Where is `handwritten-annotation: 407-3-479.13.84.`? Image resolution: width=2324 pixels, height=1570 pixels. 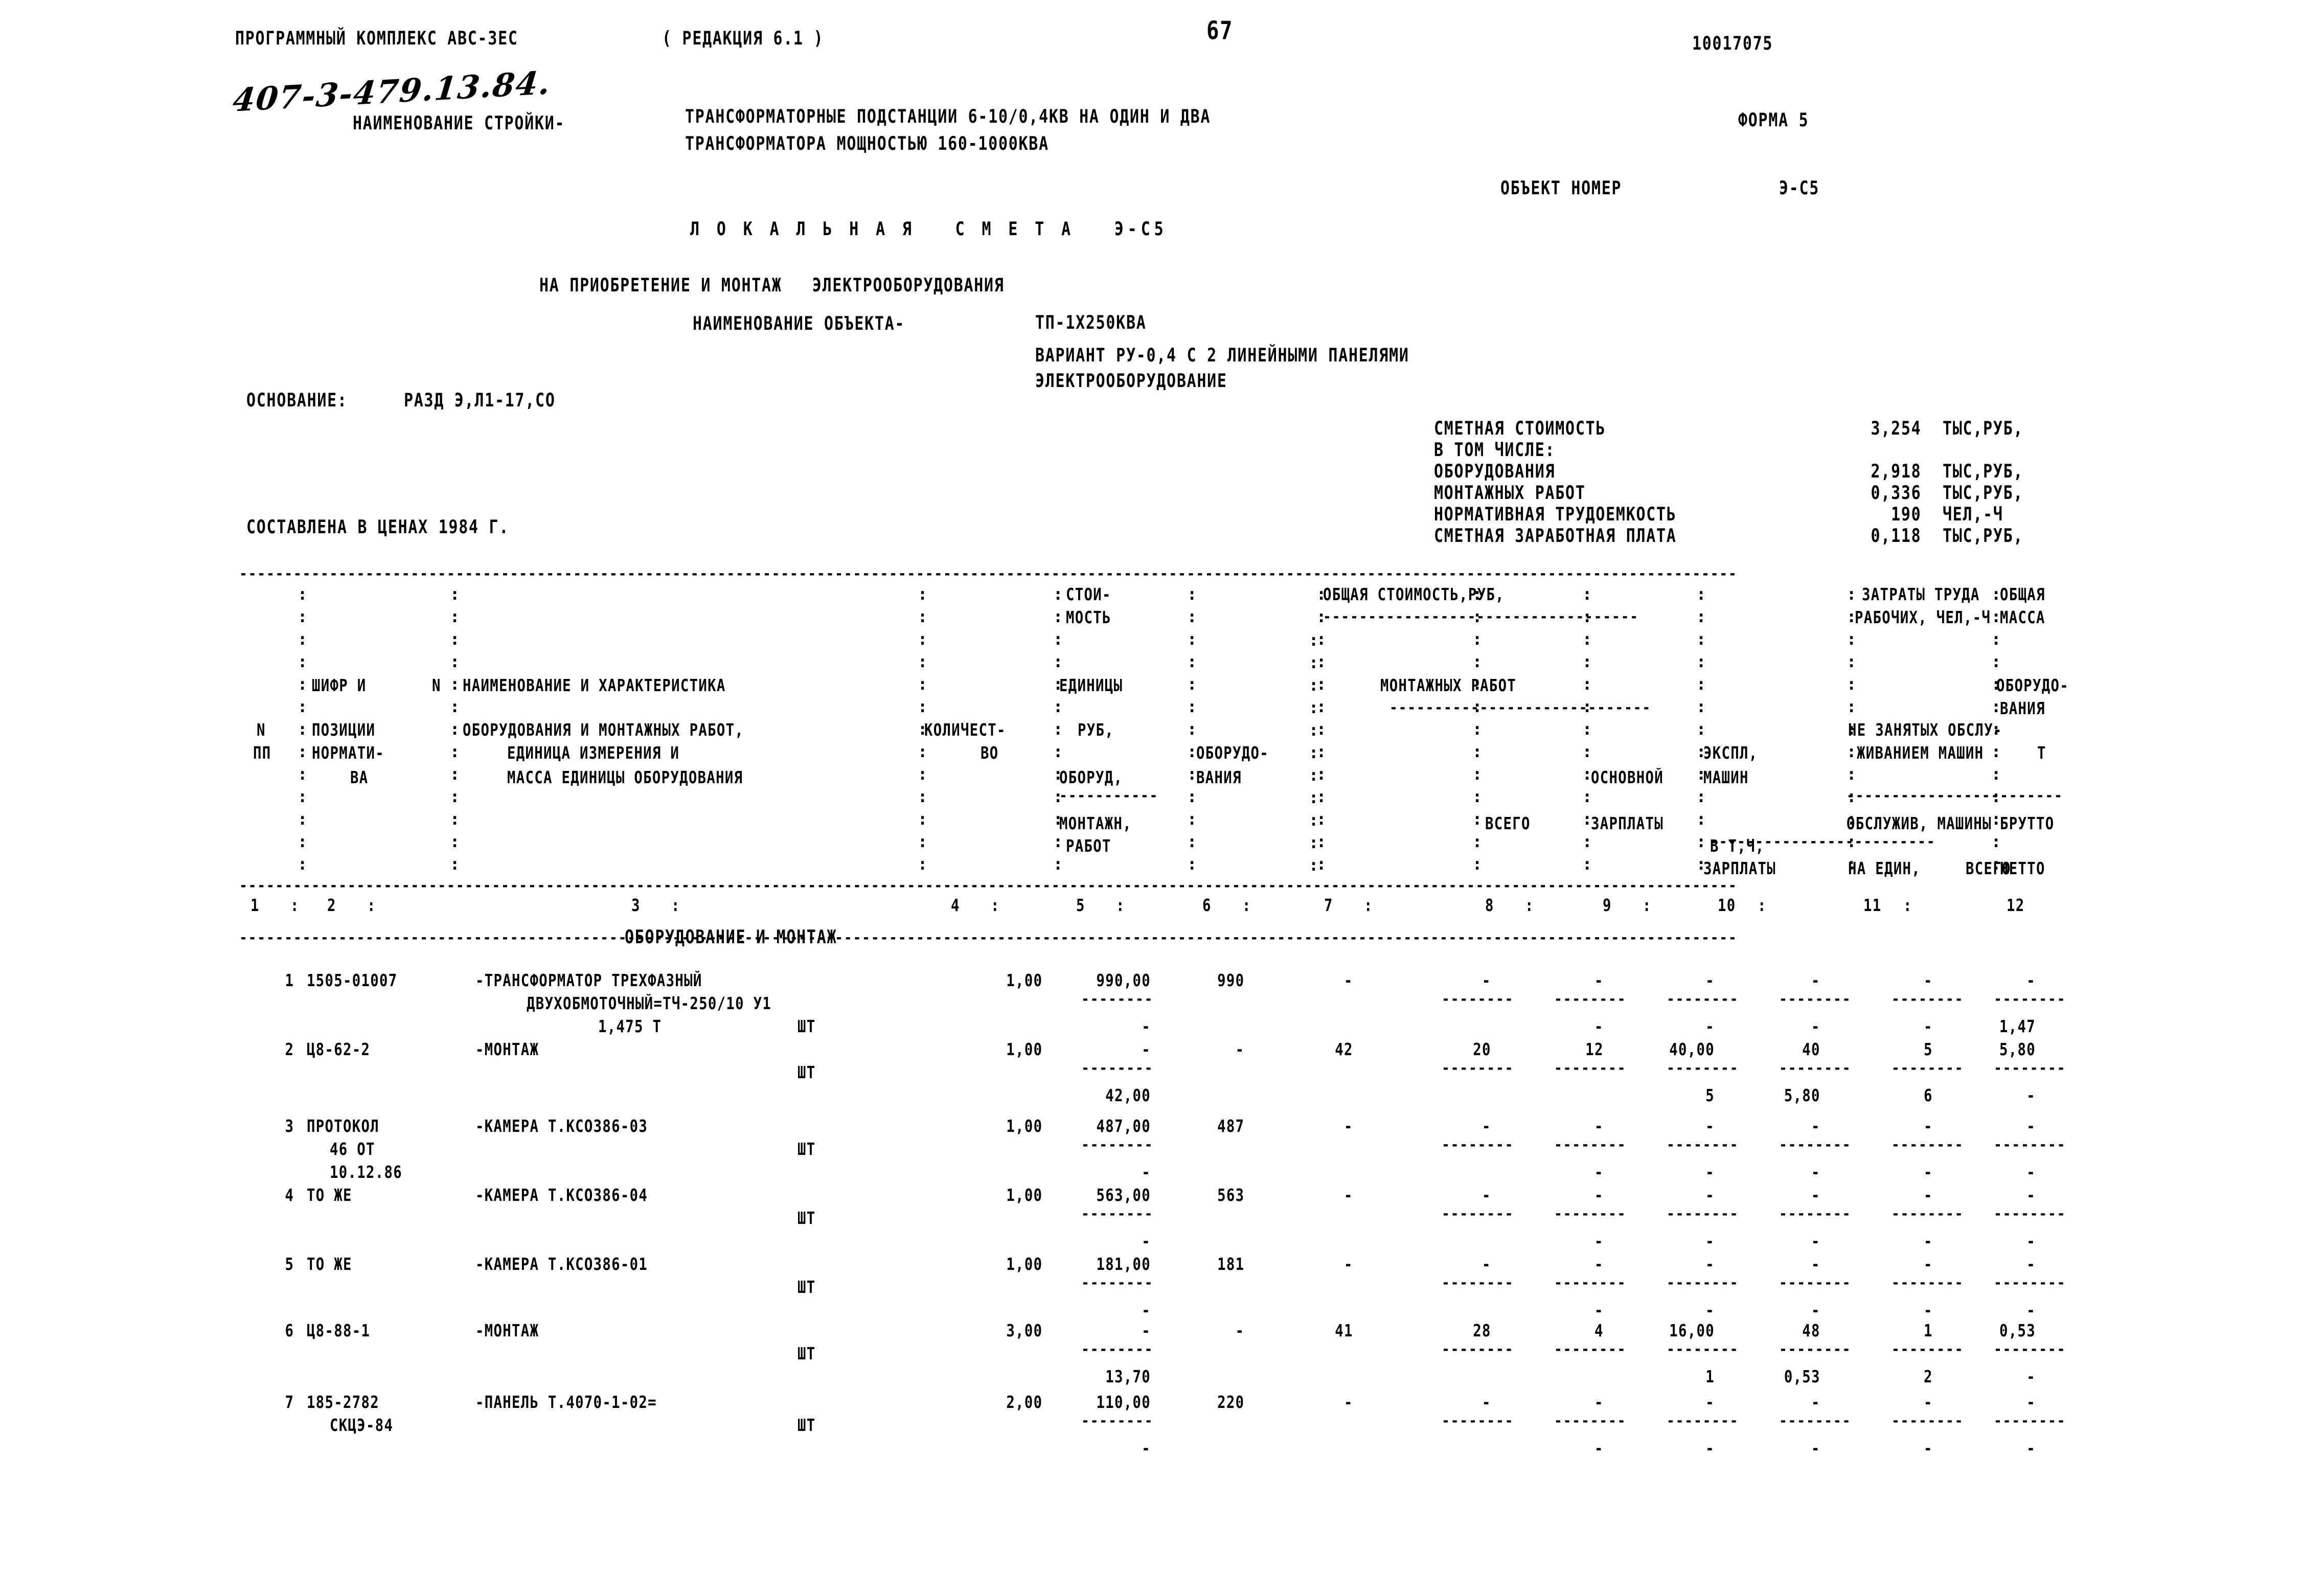
handwritten-annotation: 407-3-479.13.84. is located at coordinates (392, 91).